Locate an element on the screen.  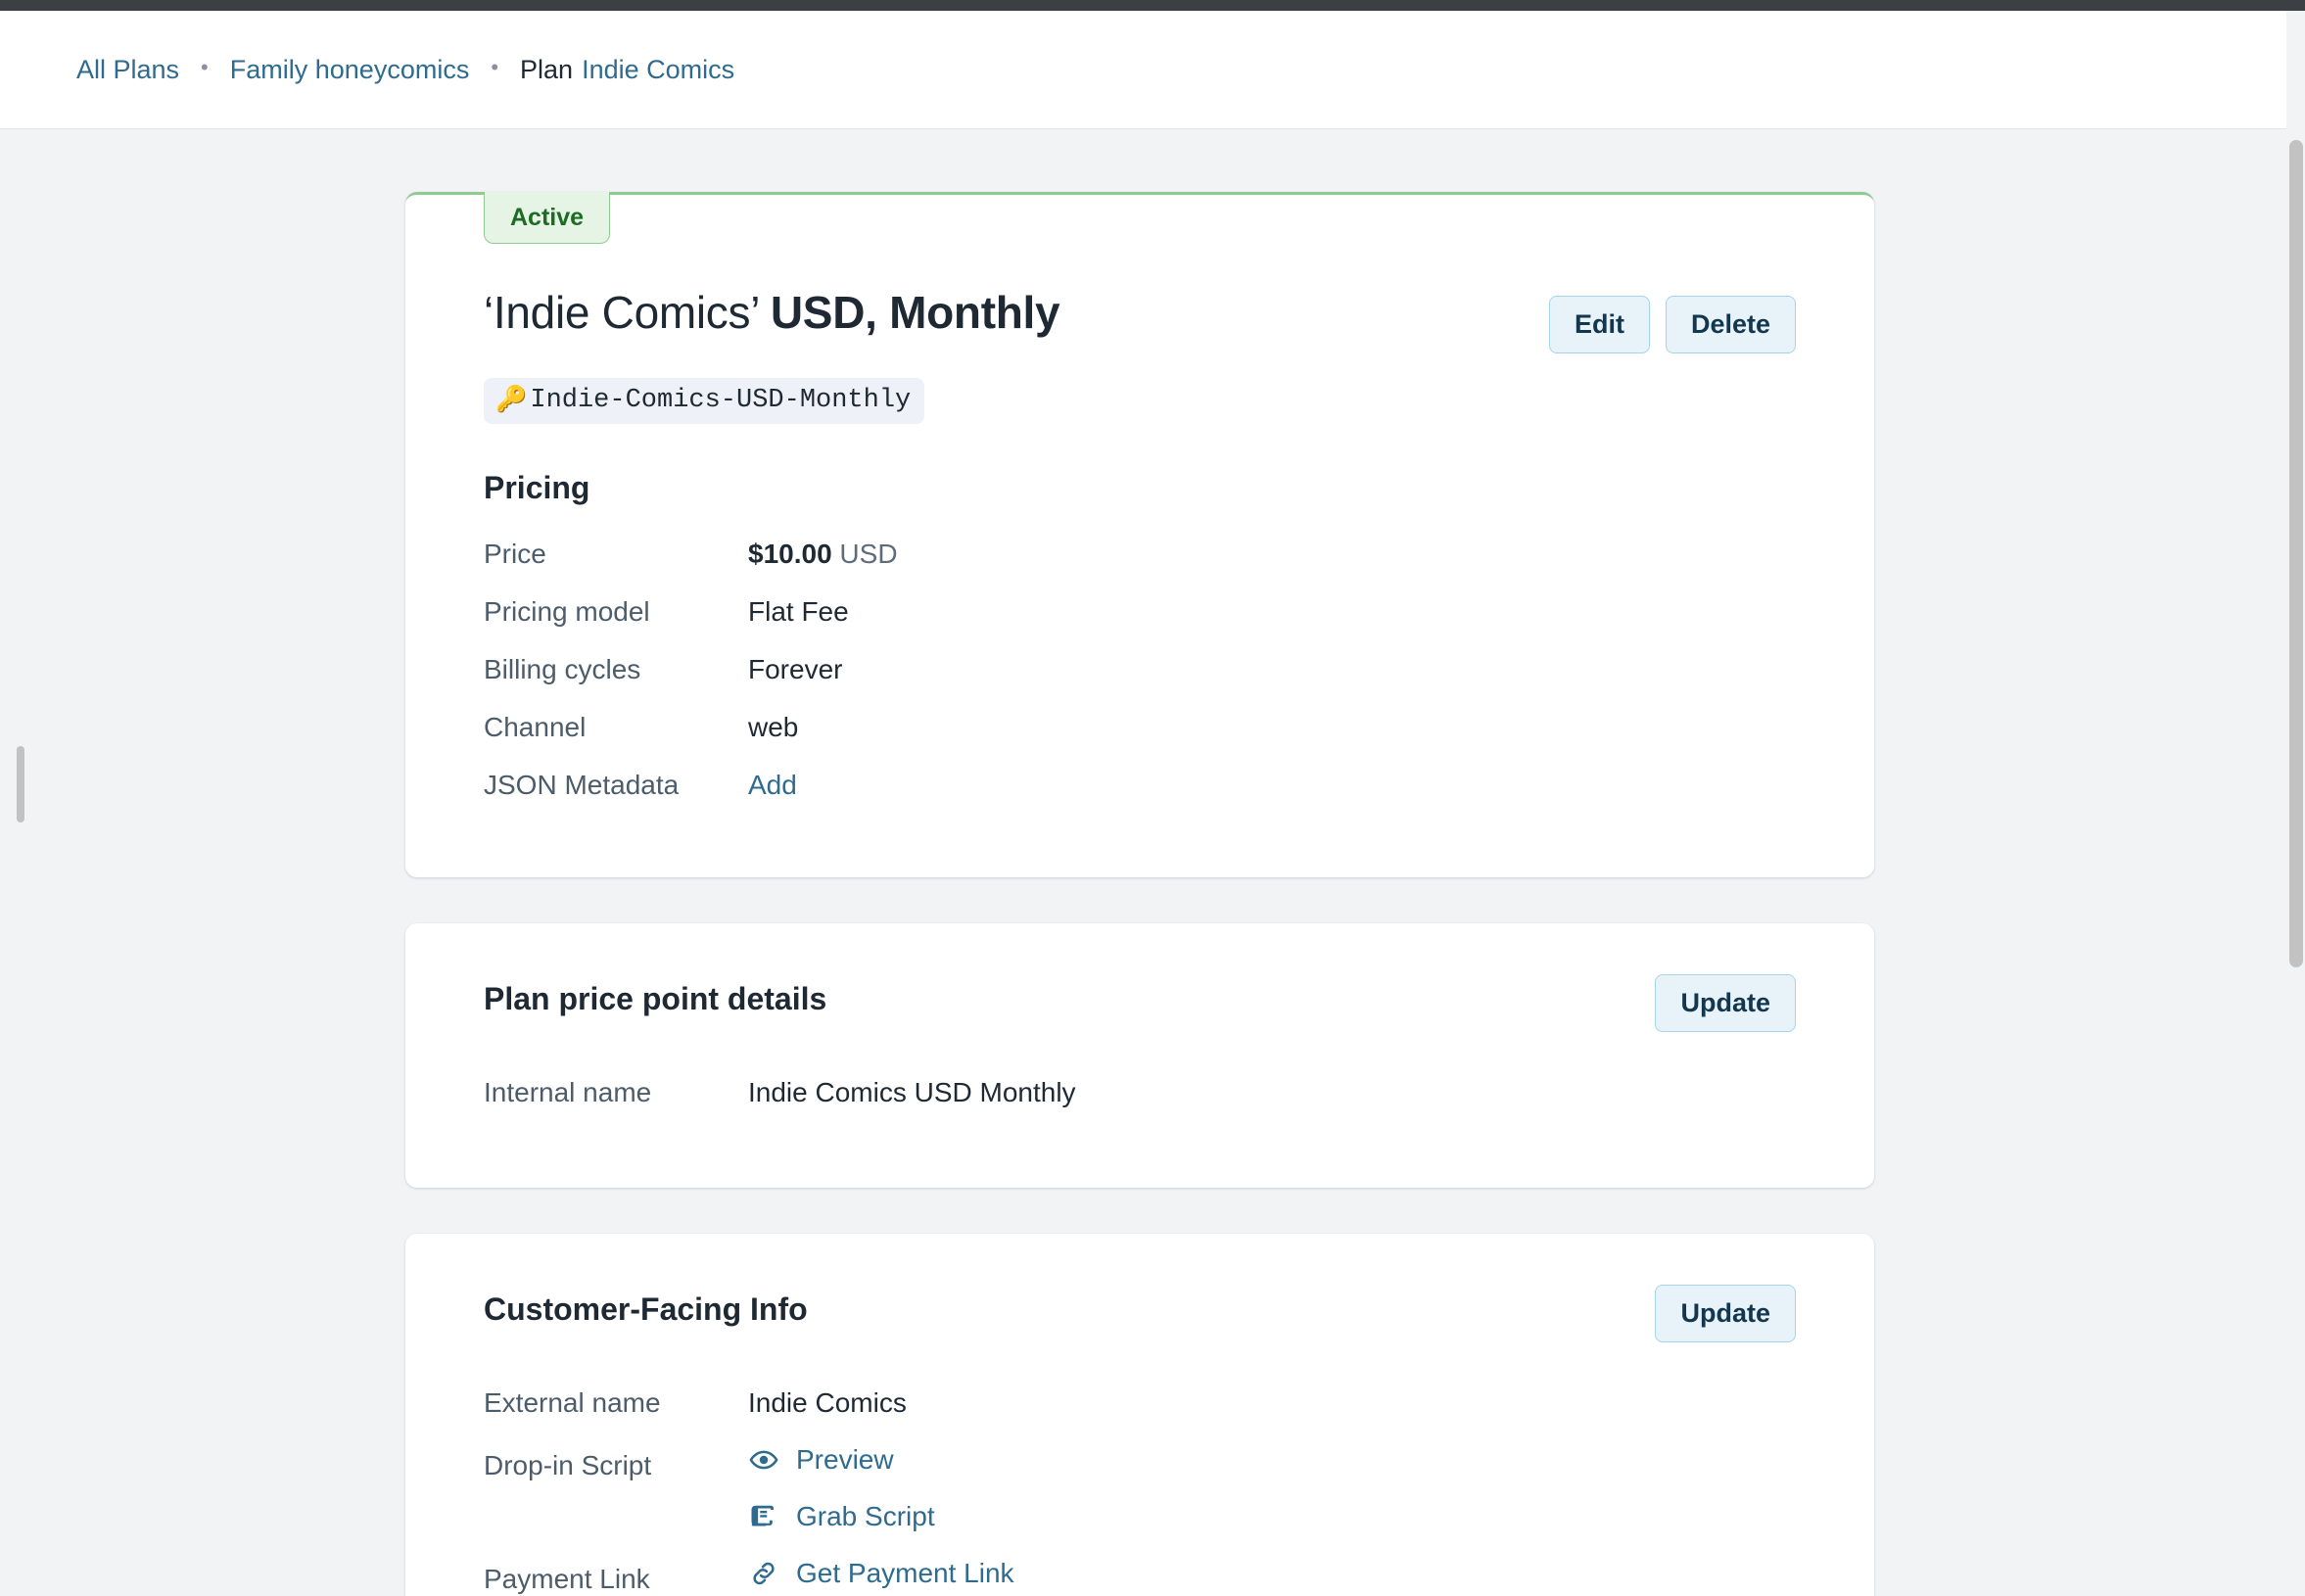
link-icon is located at coordinates (764, 1573).